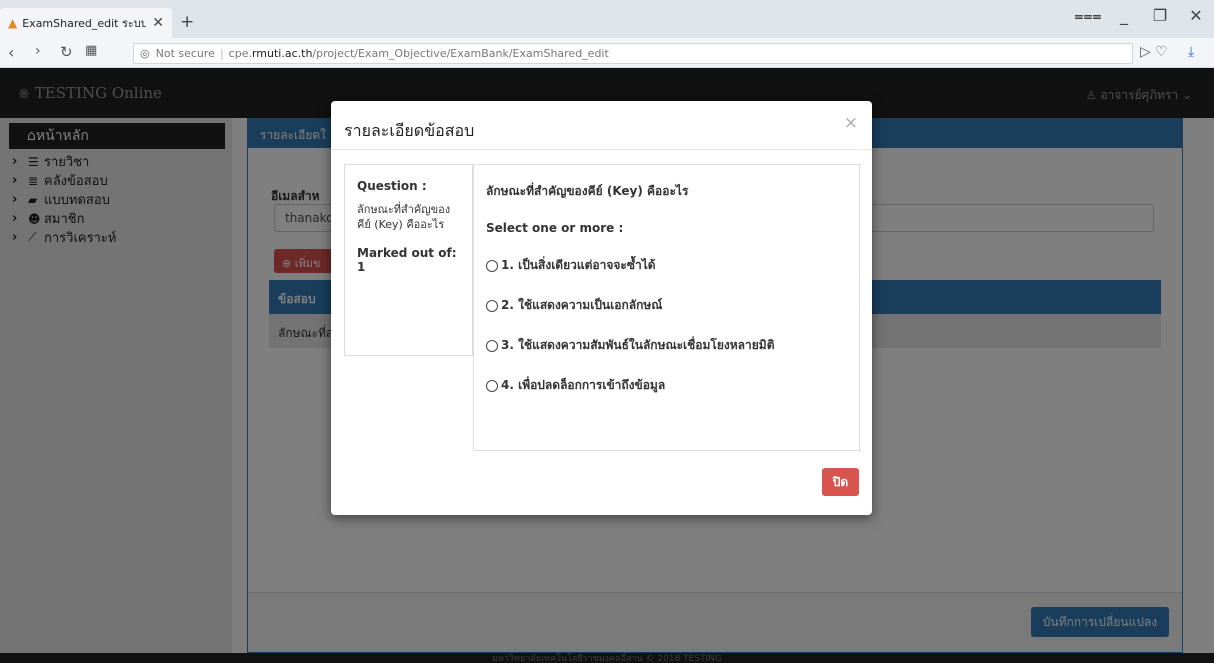 This screenshot has height=663, width=1214. I want to click on heart-icon: ♡, so click(1161, 52).